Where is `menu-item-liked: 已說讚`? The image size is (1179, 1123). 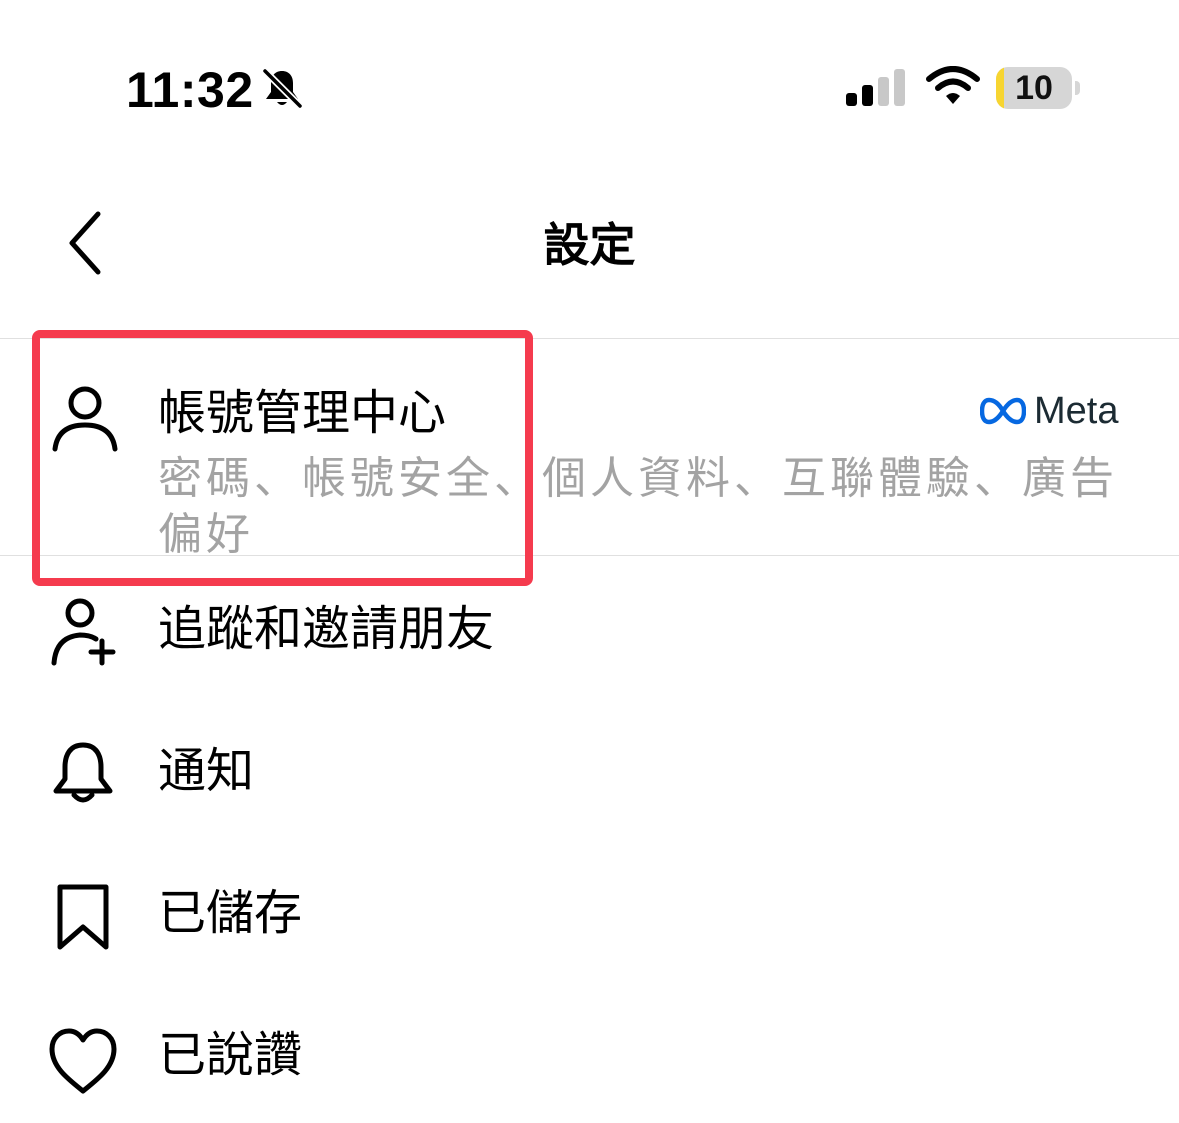 menu-item-liked: 已說讚 is located at coordinates (589, 1054).